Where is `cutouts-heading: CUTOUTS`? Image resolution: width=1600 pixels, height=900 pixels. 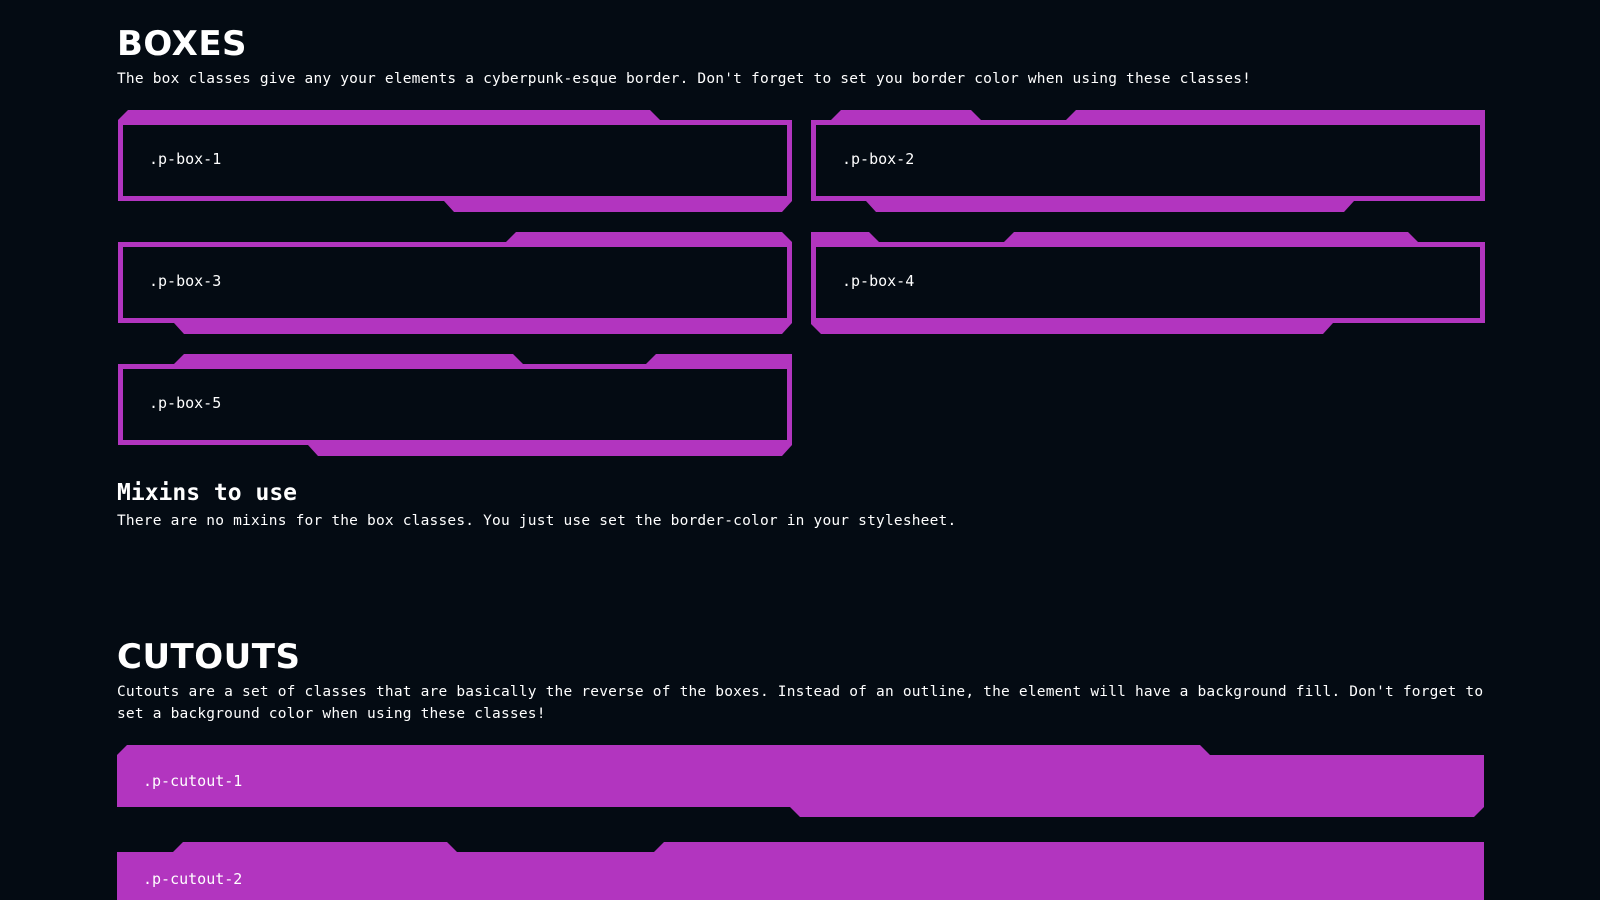
cutouts-heading: CUTOUTS is located at coordinates (209, 657).